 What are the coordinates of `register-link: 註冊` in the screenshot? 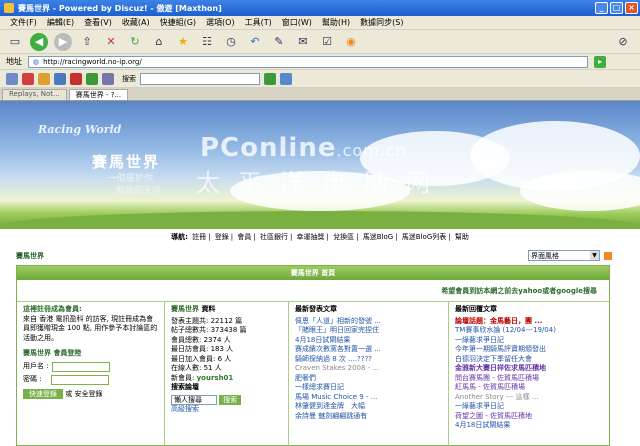 It's located at (44, 309).